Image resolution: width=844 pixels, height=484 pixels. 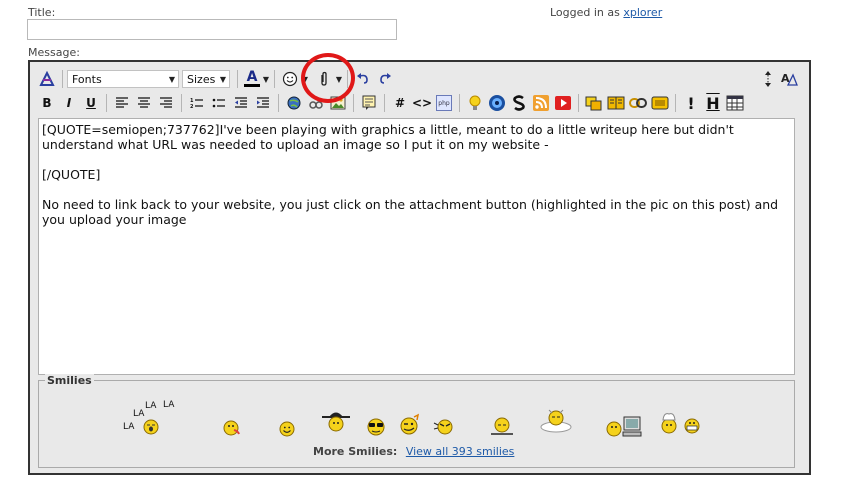 I want to click on indent-icon, so click(x=263, y=103).